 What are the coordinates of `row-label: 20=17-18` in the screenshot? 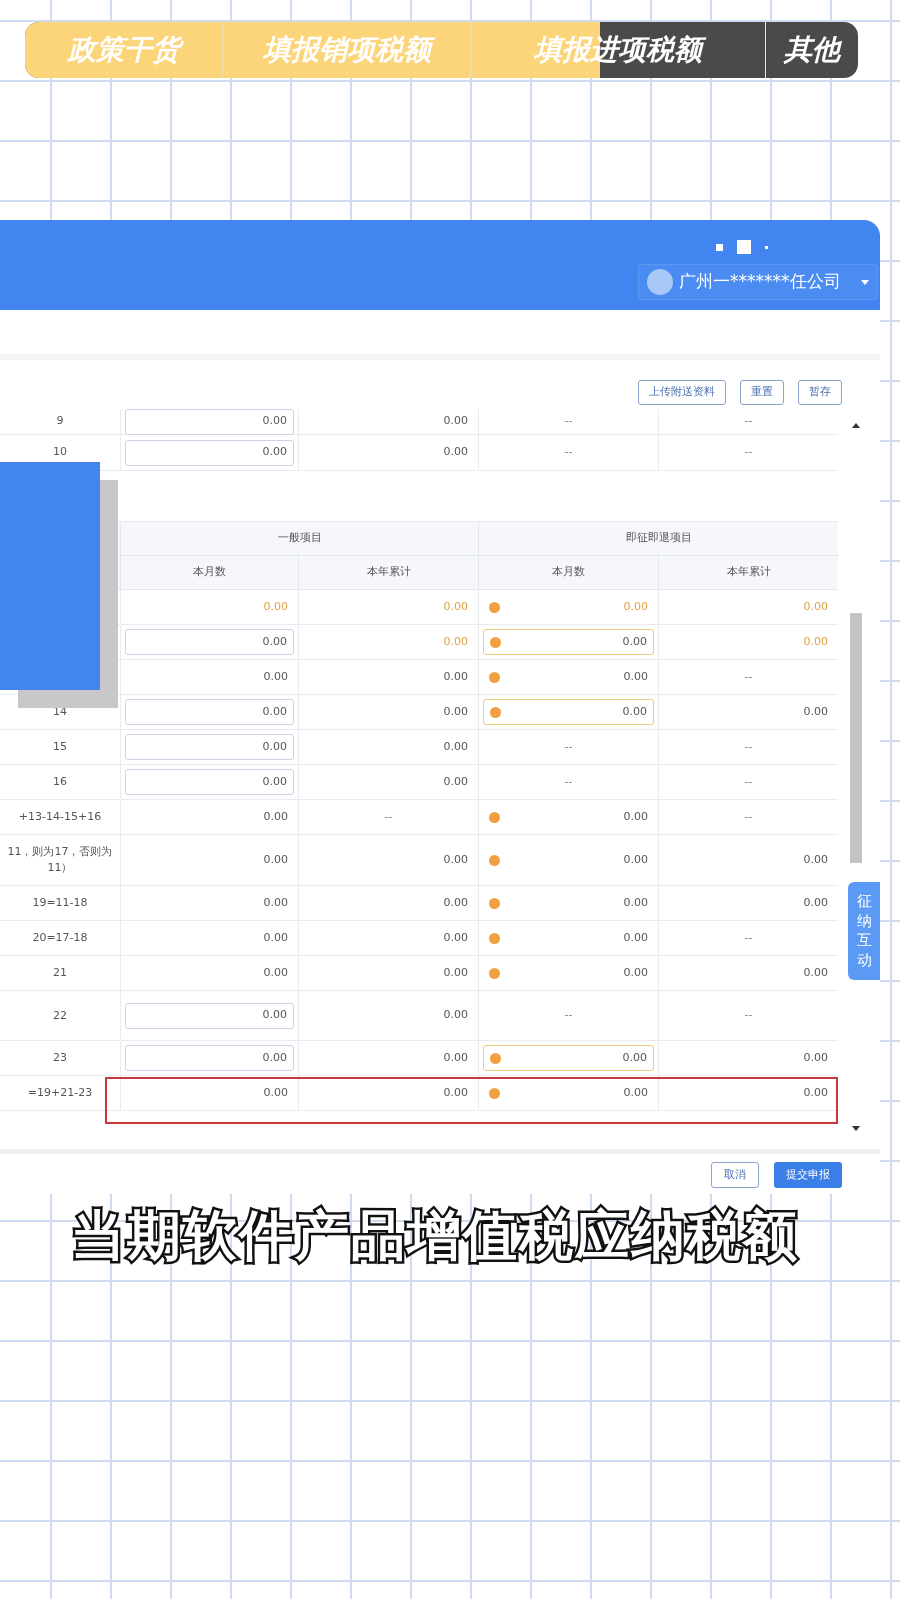 It's located at (60, 938).